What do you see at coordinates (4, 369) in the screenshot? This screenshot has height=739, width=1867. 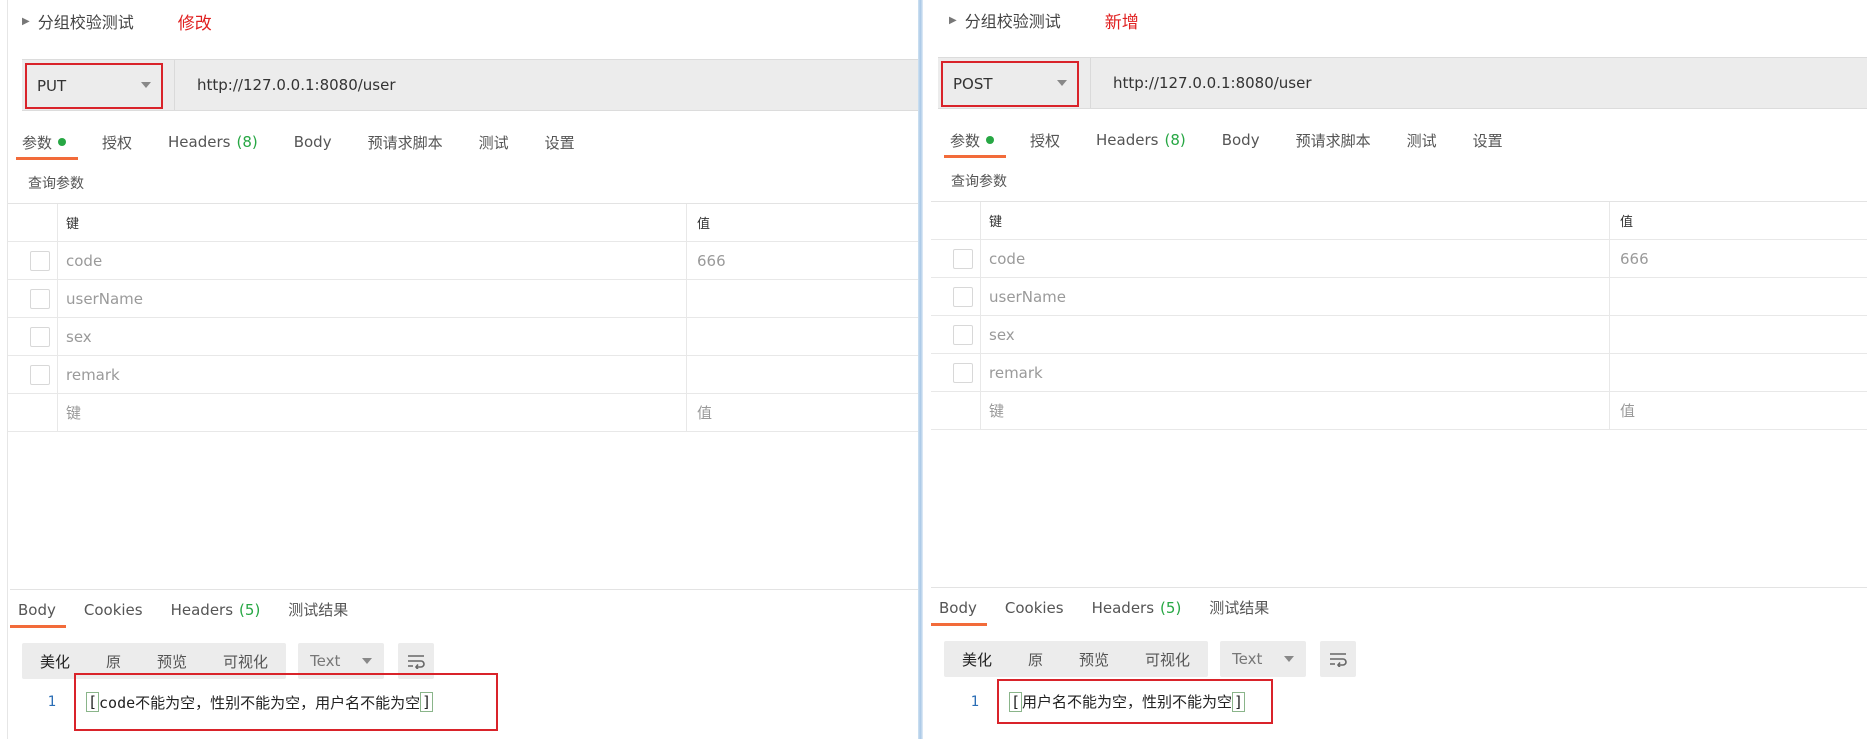 I see `left-gutter` at bounding box center [4, 369].